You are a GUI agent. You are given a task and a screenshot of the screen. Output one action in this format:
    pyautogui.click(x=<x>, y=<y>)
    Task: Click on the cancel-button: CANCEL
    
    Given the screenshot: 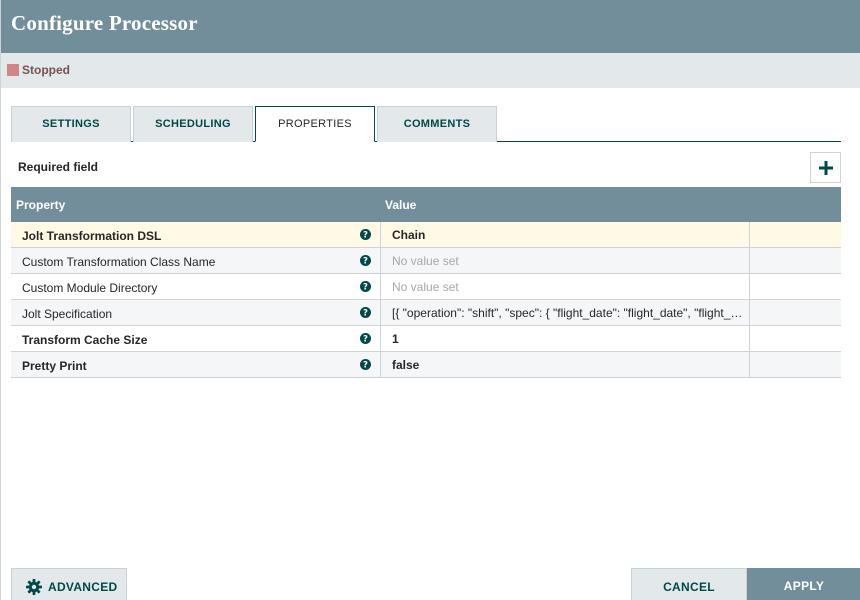 What is the action you would take?
    pyautogui.click(x=689, y=584)
    